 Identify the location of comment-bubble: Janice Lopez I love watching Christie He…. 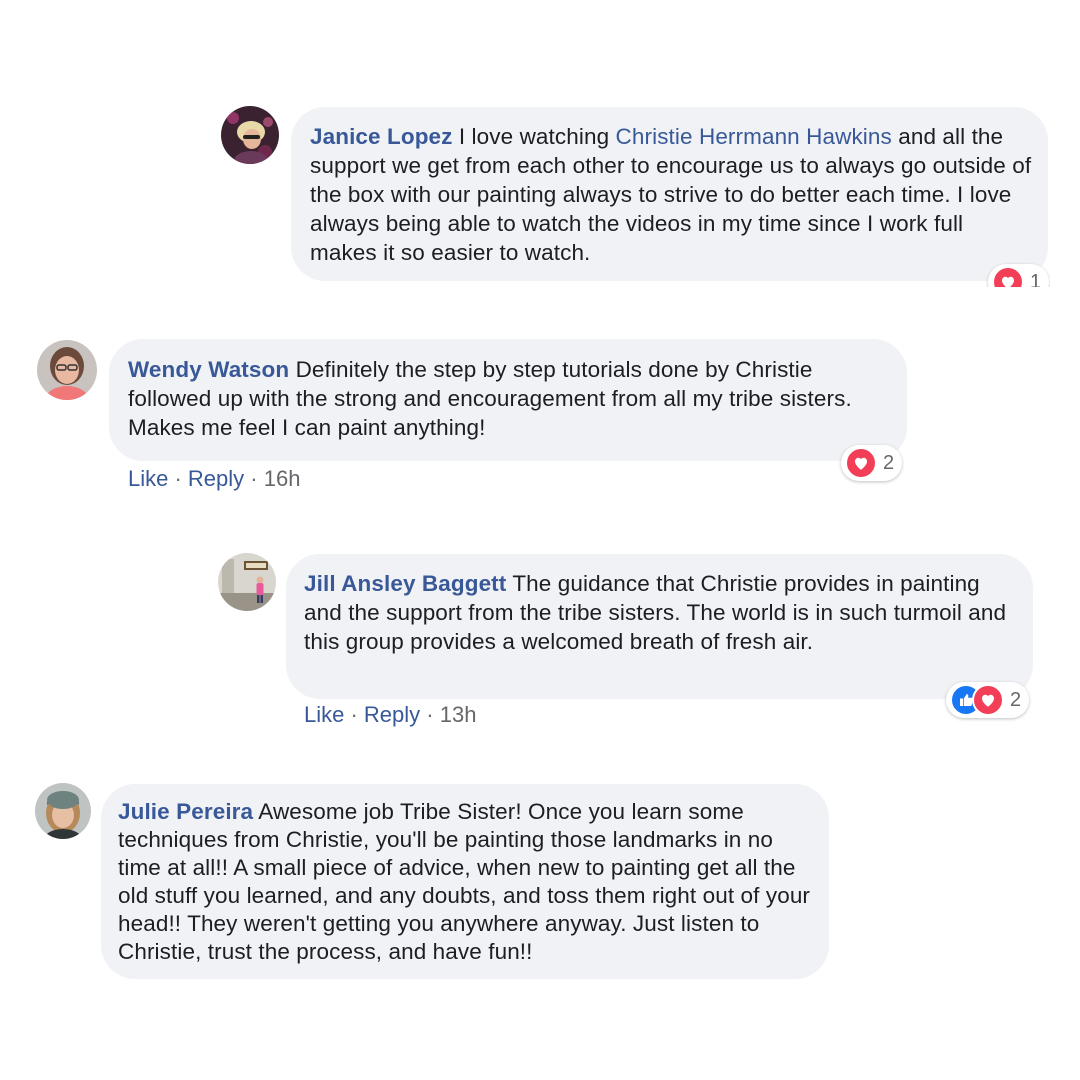
(669, 194).